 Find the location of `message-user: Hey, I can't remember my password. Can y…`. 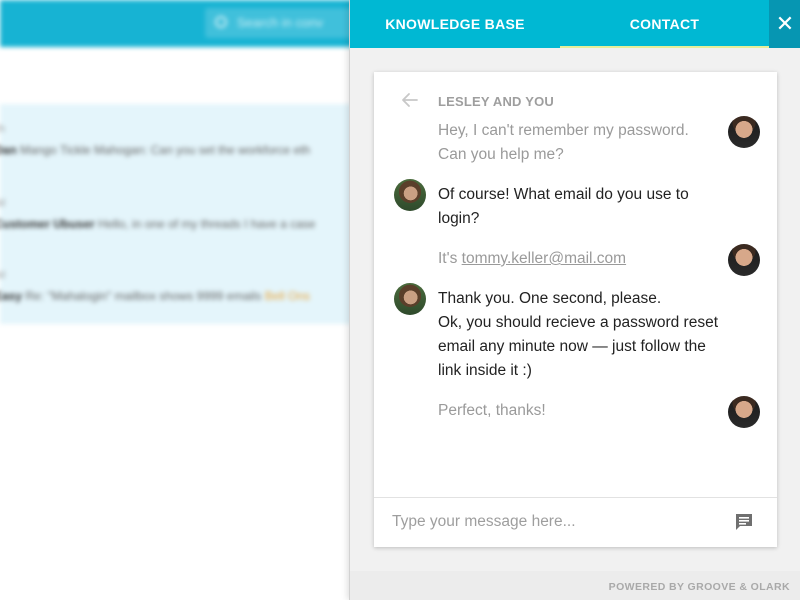

message-user: Hey, I can't remember my password. Can y… is located at coordinates (563, 142).